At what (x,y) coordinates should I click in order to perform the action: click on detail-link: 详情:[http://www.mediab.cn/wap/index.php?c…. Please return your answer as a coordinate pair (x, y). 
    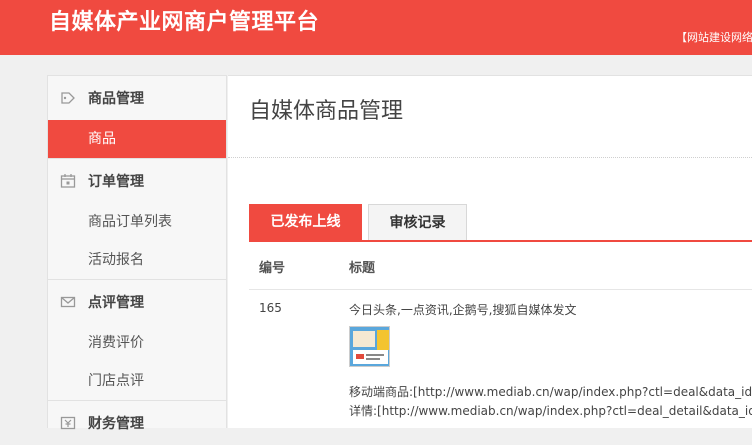
    Looking at the image, I should click on (550, 410).